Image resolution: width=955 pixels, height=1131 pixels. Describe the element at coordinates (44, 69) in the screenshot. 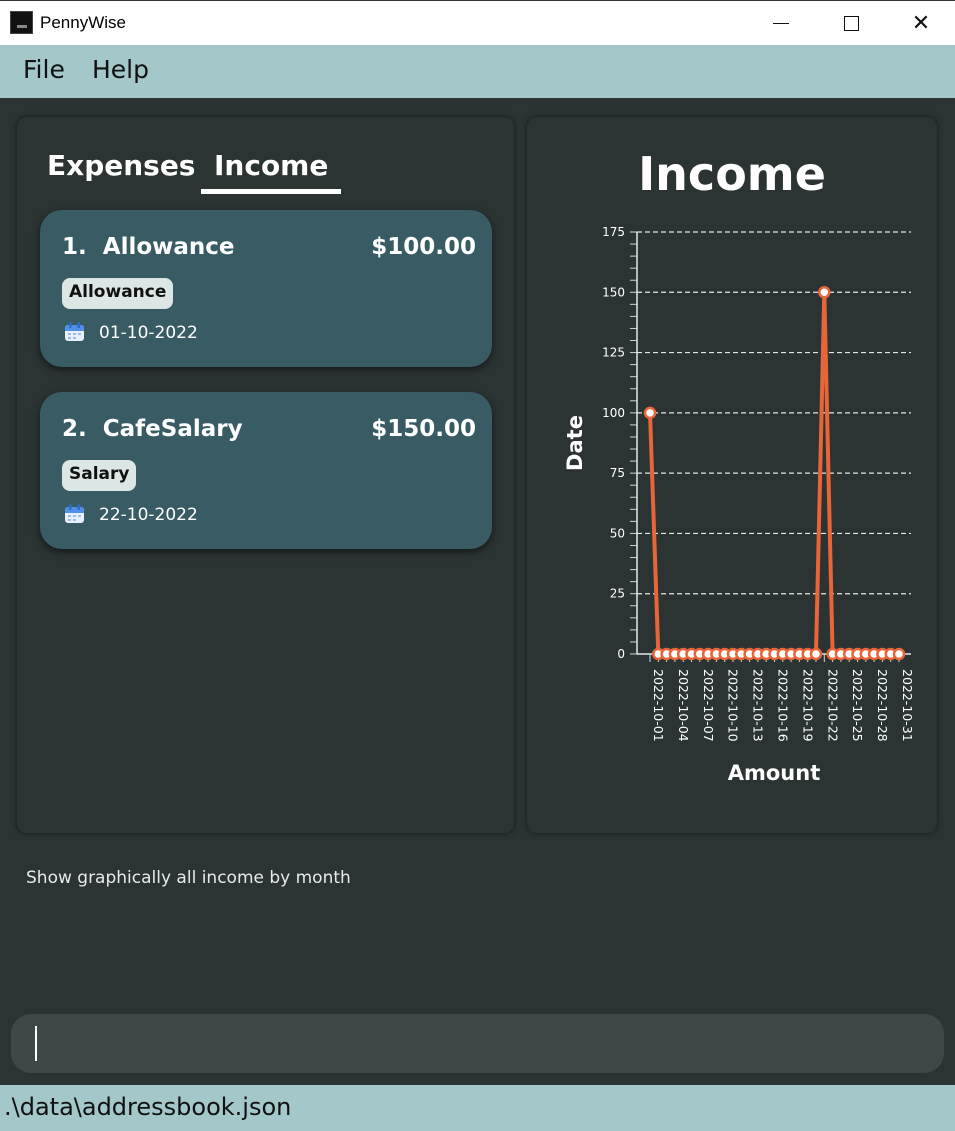

I see `menu-file: File` at that location.